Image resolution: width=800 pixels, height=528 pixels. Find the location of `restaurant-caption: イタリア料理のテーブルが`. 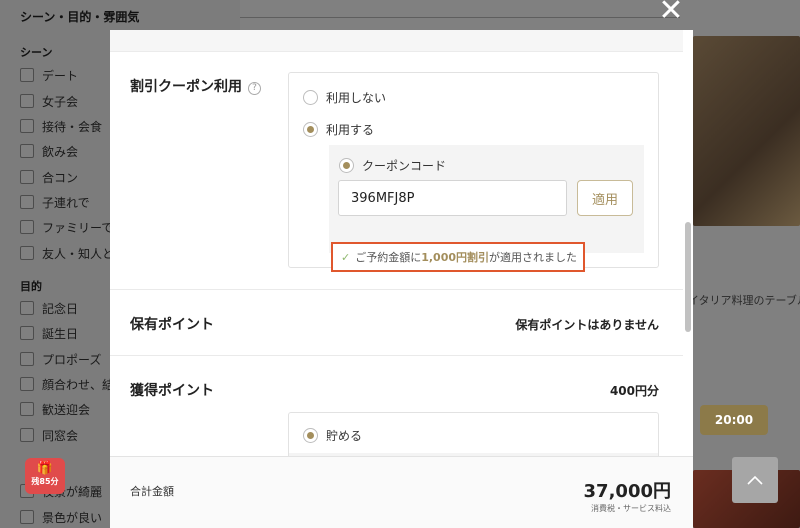

restaurant-caption: イタリア料理のテーブルが is located at coordinates (744, 300).